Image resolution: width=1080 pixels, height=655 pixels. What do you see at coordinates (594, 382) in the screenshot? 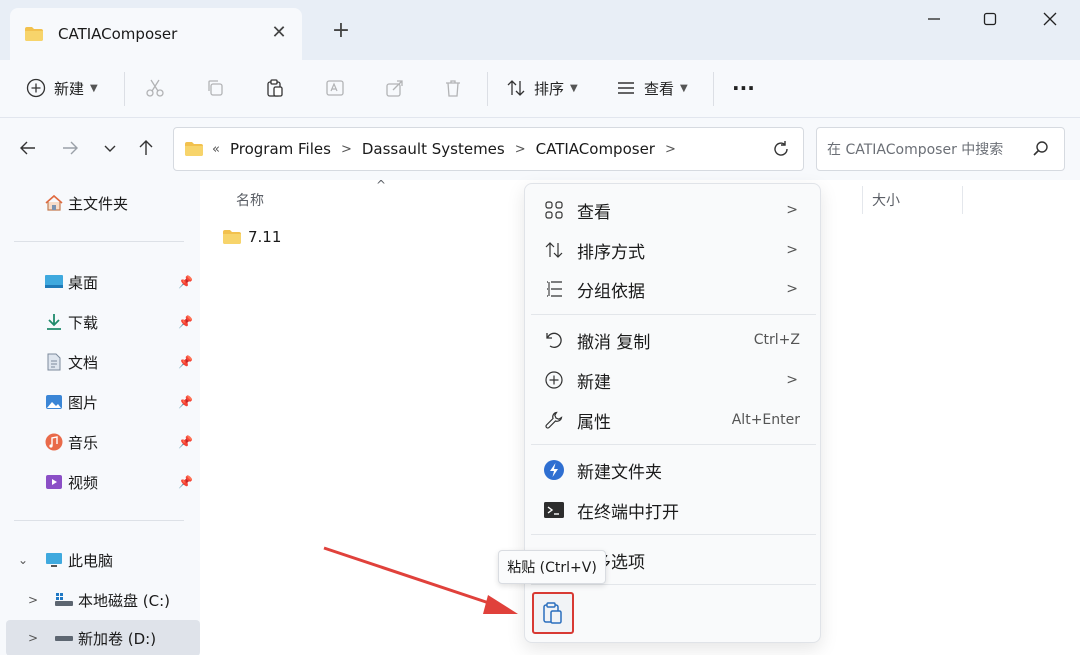
I see `menu-item-label: 新建` at bounding box center [594, 382].